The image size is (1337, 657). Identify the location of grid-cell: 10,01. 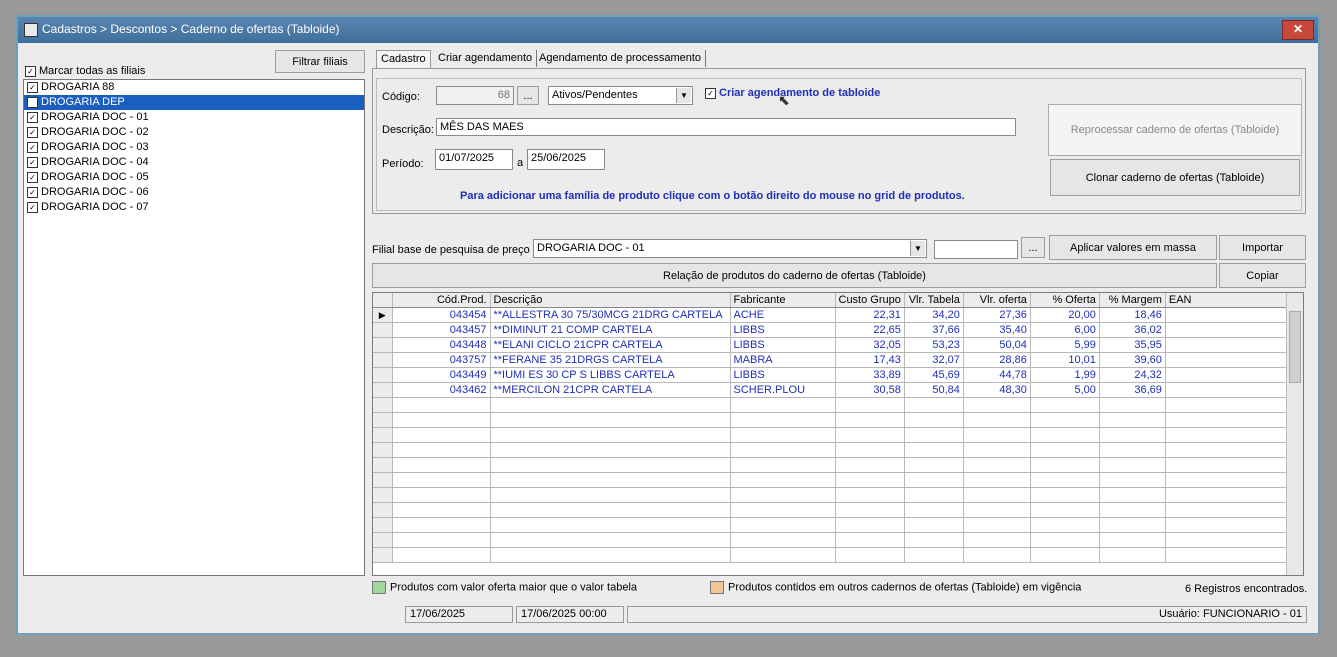
(1065, 360).